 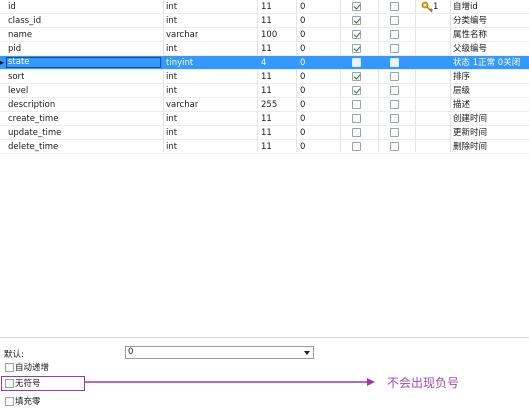 I want to click on table-row: ▸ state tinyint 4 0 状态 1正常 0关闭, so click(x=264, y=63).